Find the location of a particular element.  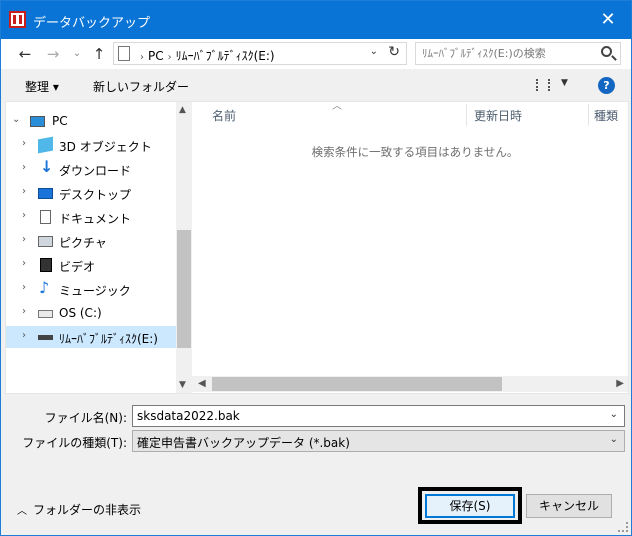

tree-item-3d-objects: › 3D オブジェクト is located at coordinates (91, 145).